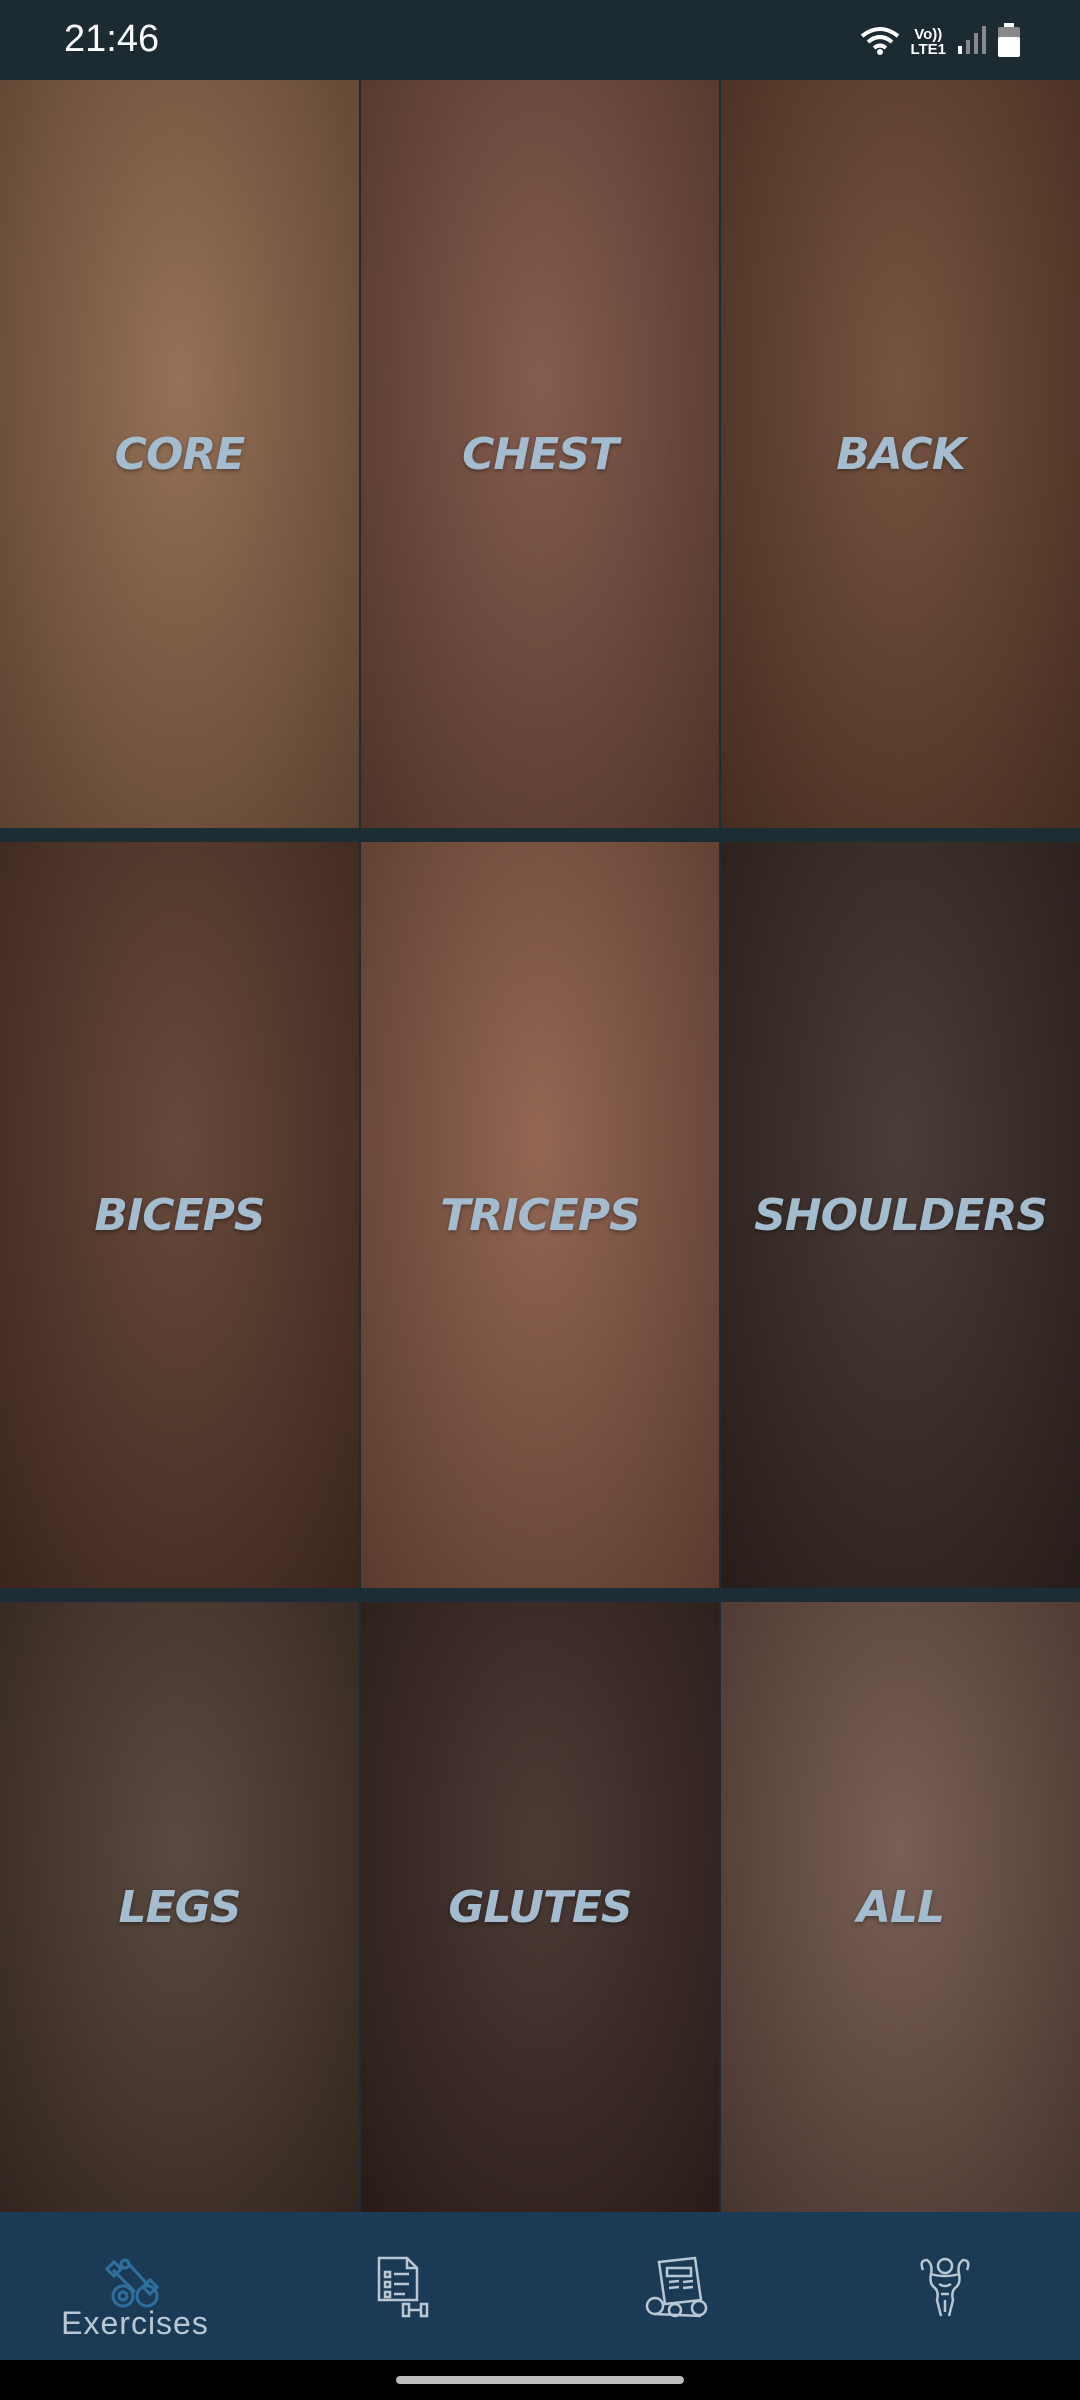 This screenshot has width=1080, height=2400. I want to click on category-label: ALL, so click(900, 1907).